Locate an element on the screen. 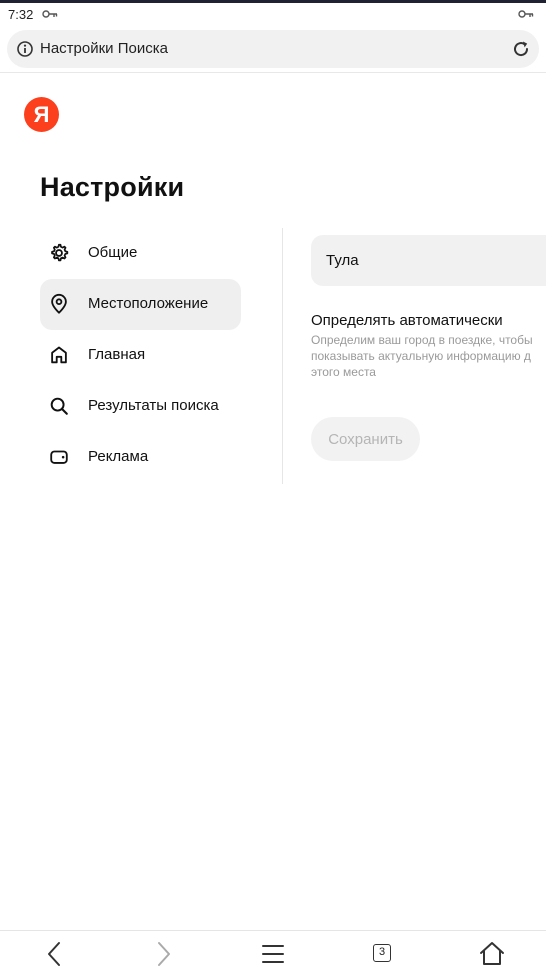  auto-detect-description-line: этого места is located at coordinates (343, 372).